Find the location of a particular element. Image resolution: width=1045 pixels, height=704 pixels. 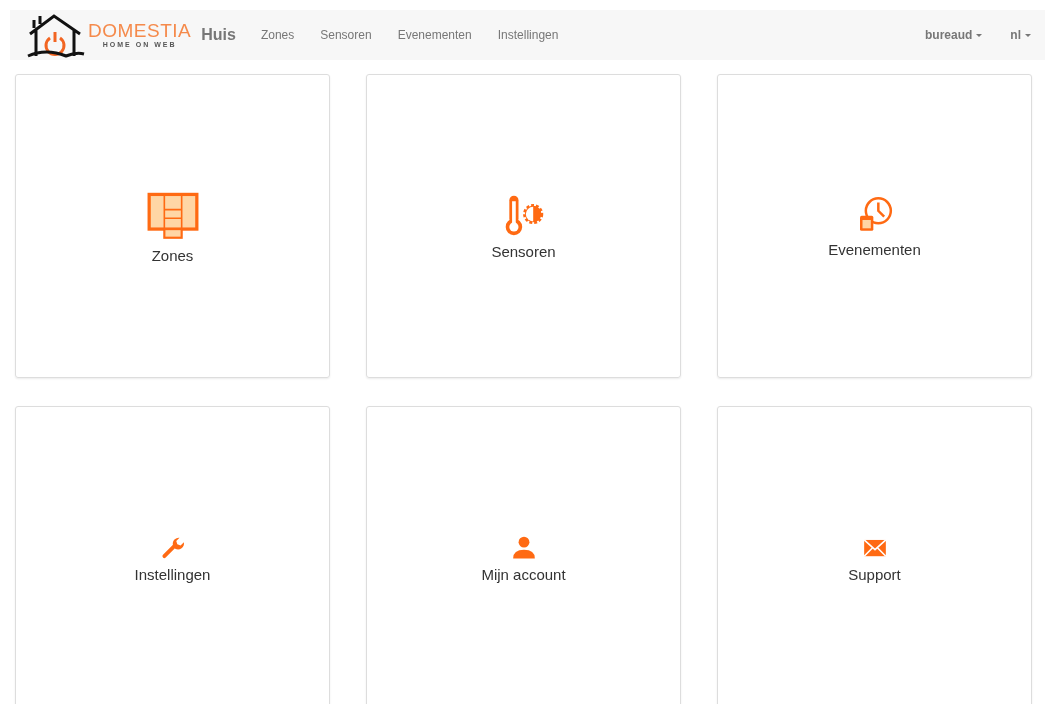

tile-card: Support is located at coordinates (874, 555).